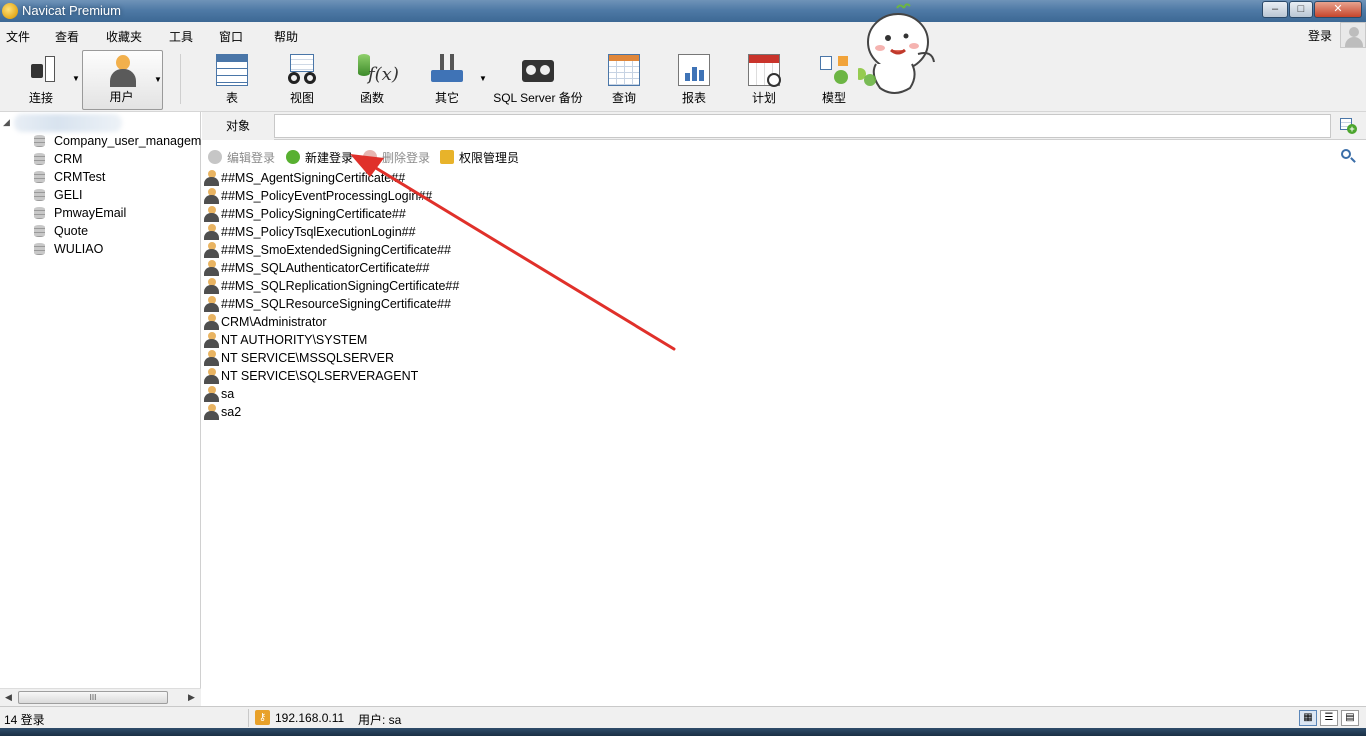 The width and height of the screenshot is (1366, 736). What do you see at coordinates (262, 717) in the screenshot?
I see `server-key-icon: ⚷` at bounding box center [262, 717].